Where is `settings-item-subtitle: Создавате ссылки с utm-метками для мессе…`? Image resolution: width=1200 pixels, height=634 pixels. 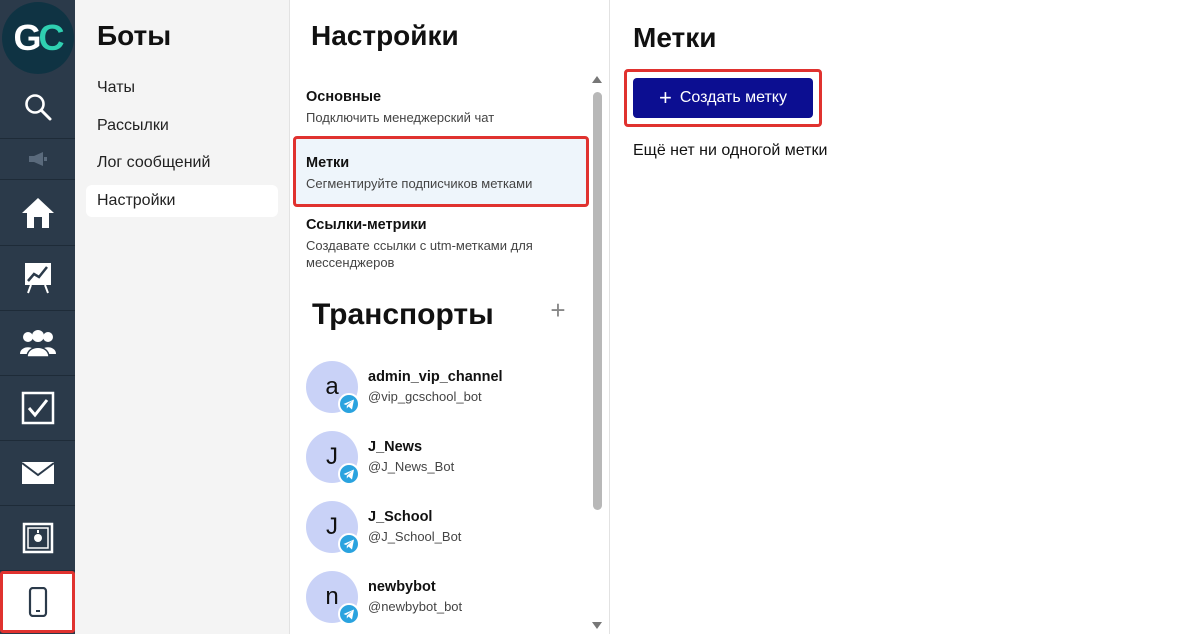 settings-item-subtitle: Создавате ссылки с utm-метками для мессе… is located at coordinates (419, 254).